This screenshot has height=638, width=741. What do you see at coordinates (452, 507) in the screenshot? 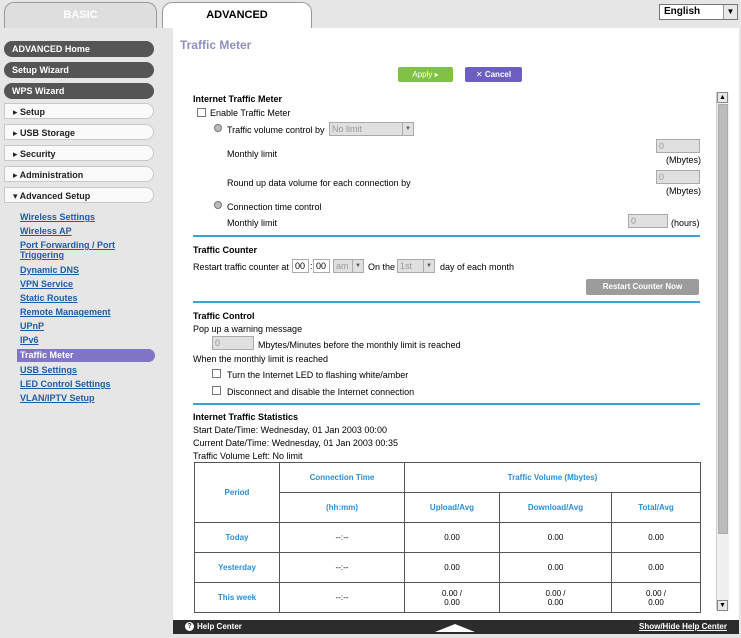
I see `col-upload: Upload/Avg` at bounding box center [452, 507].